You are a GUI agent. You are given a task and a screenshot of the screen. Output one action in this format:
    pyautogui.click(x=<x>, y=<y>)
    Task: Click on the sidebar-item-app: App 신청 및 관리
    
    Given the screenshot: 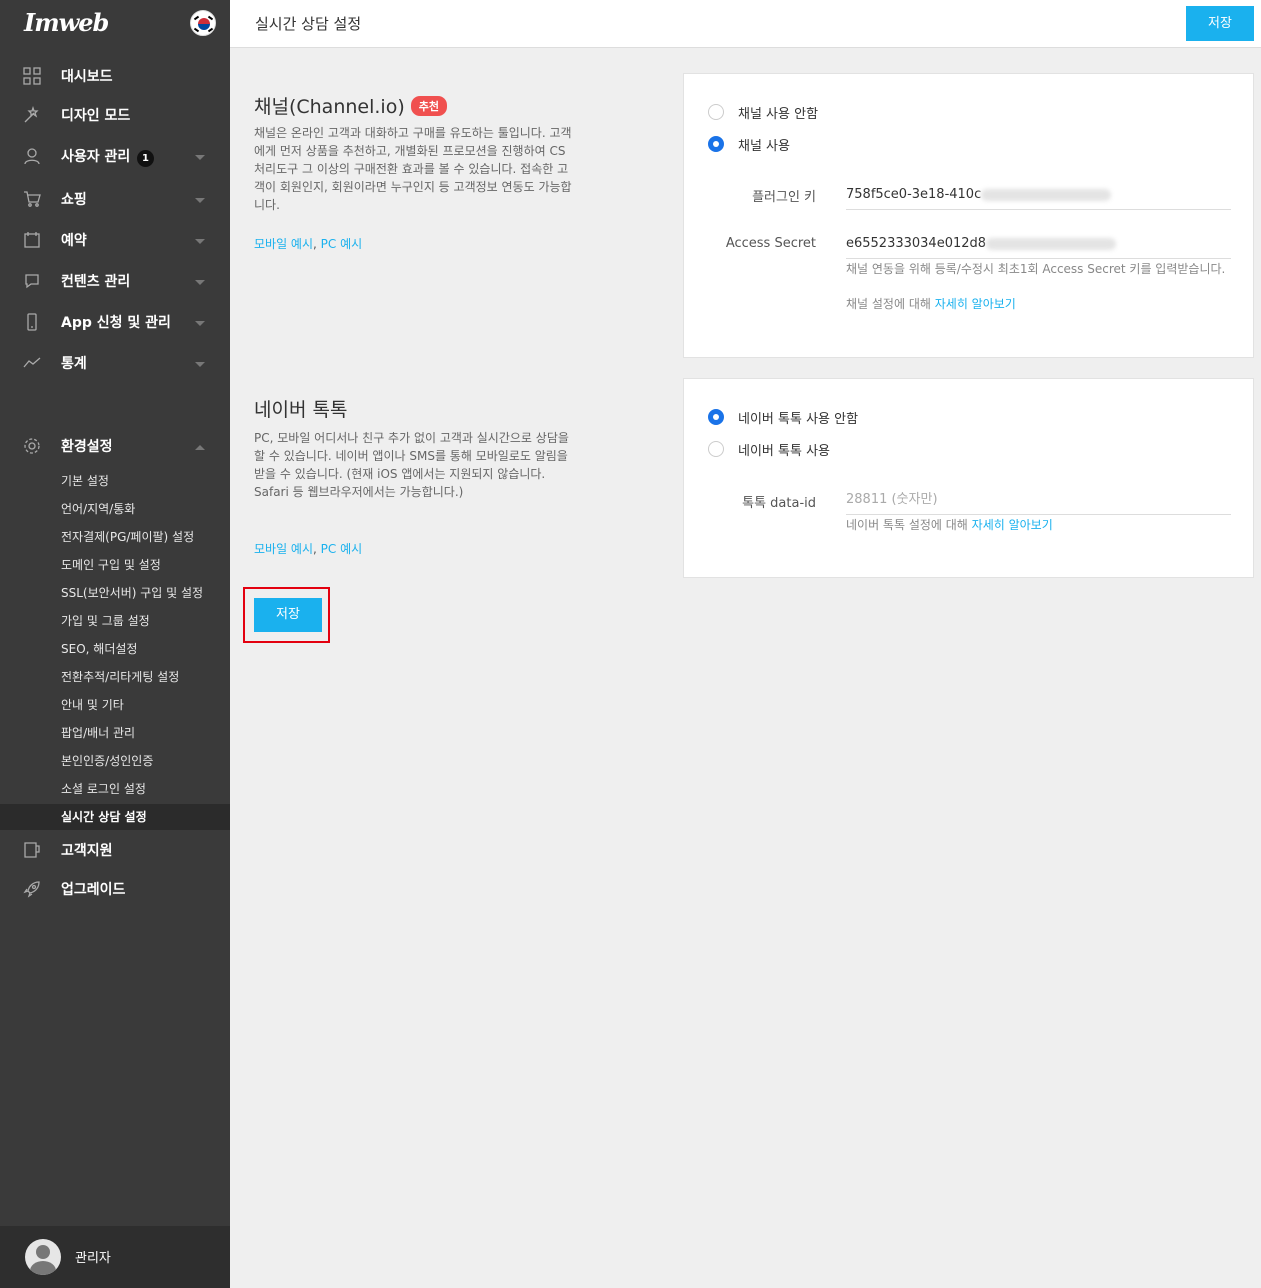 What is the action you would take?
    pyautogui.click(x=115, y=323)
    